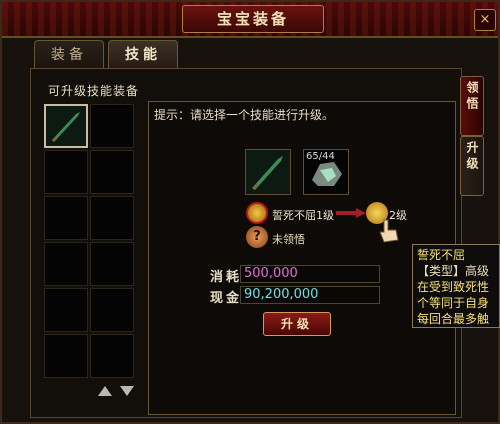 This screenshot has width=500, height=424. I want to click on tooltip-type: 【类型】高级, so click(453, 271).